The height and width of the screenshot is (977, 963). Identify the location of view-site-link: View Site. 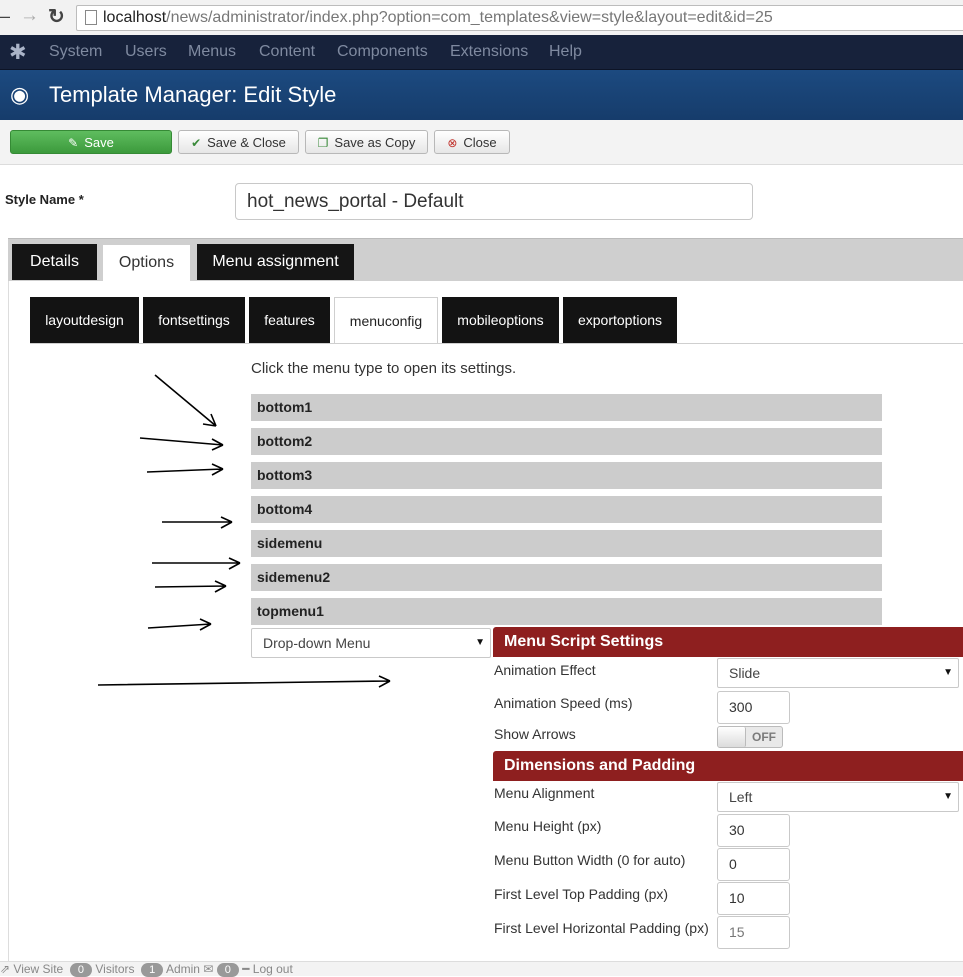
(38, 969).